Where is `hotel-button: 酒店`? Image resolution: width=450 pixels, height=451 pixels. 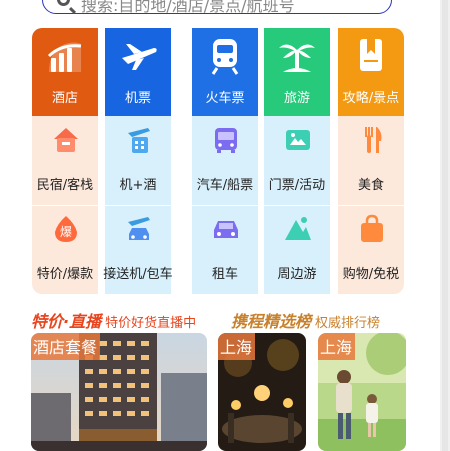 hotel-button: 酒店 is located at coordinates (65, 72).